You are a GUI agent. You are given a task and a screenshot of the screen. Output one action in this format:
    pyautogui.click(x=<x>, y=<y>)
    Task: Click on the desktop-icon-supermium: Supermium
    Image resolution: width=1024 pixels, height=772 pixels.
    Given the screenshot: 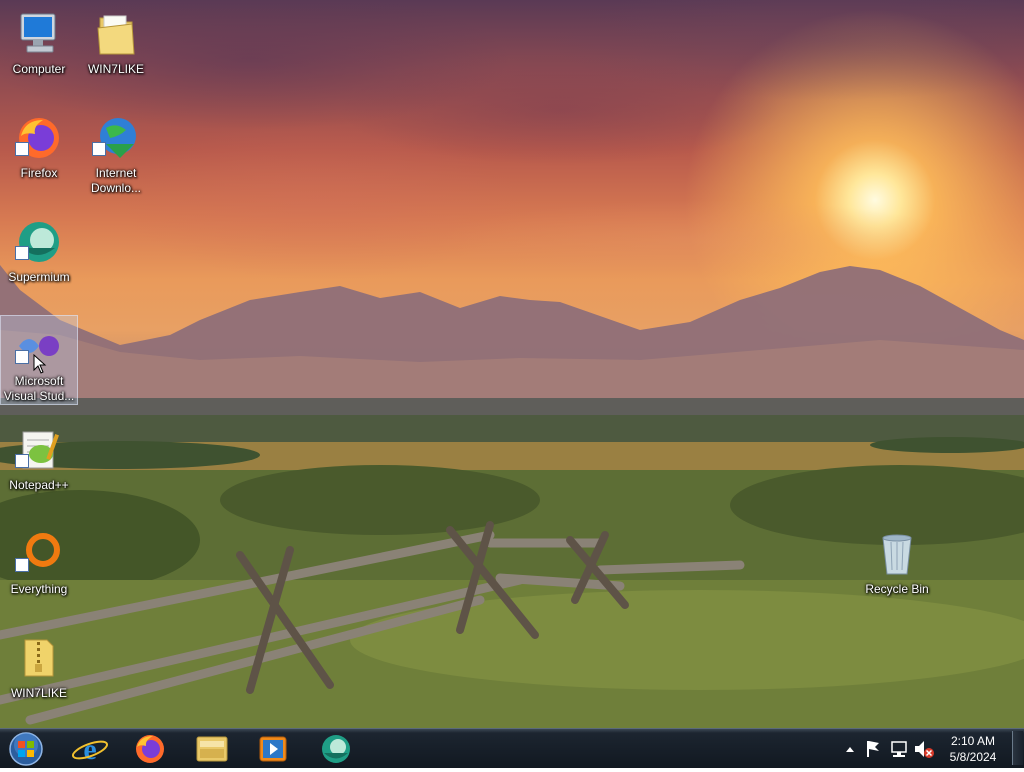 What is the action you would take?
    pyautogui.click(x=39, y=256)
    